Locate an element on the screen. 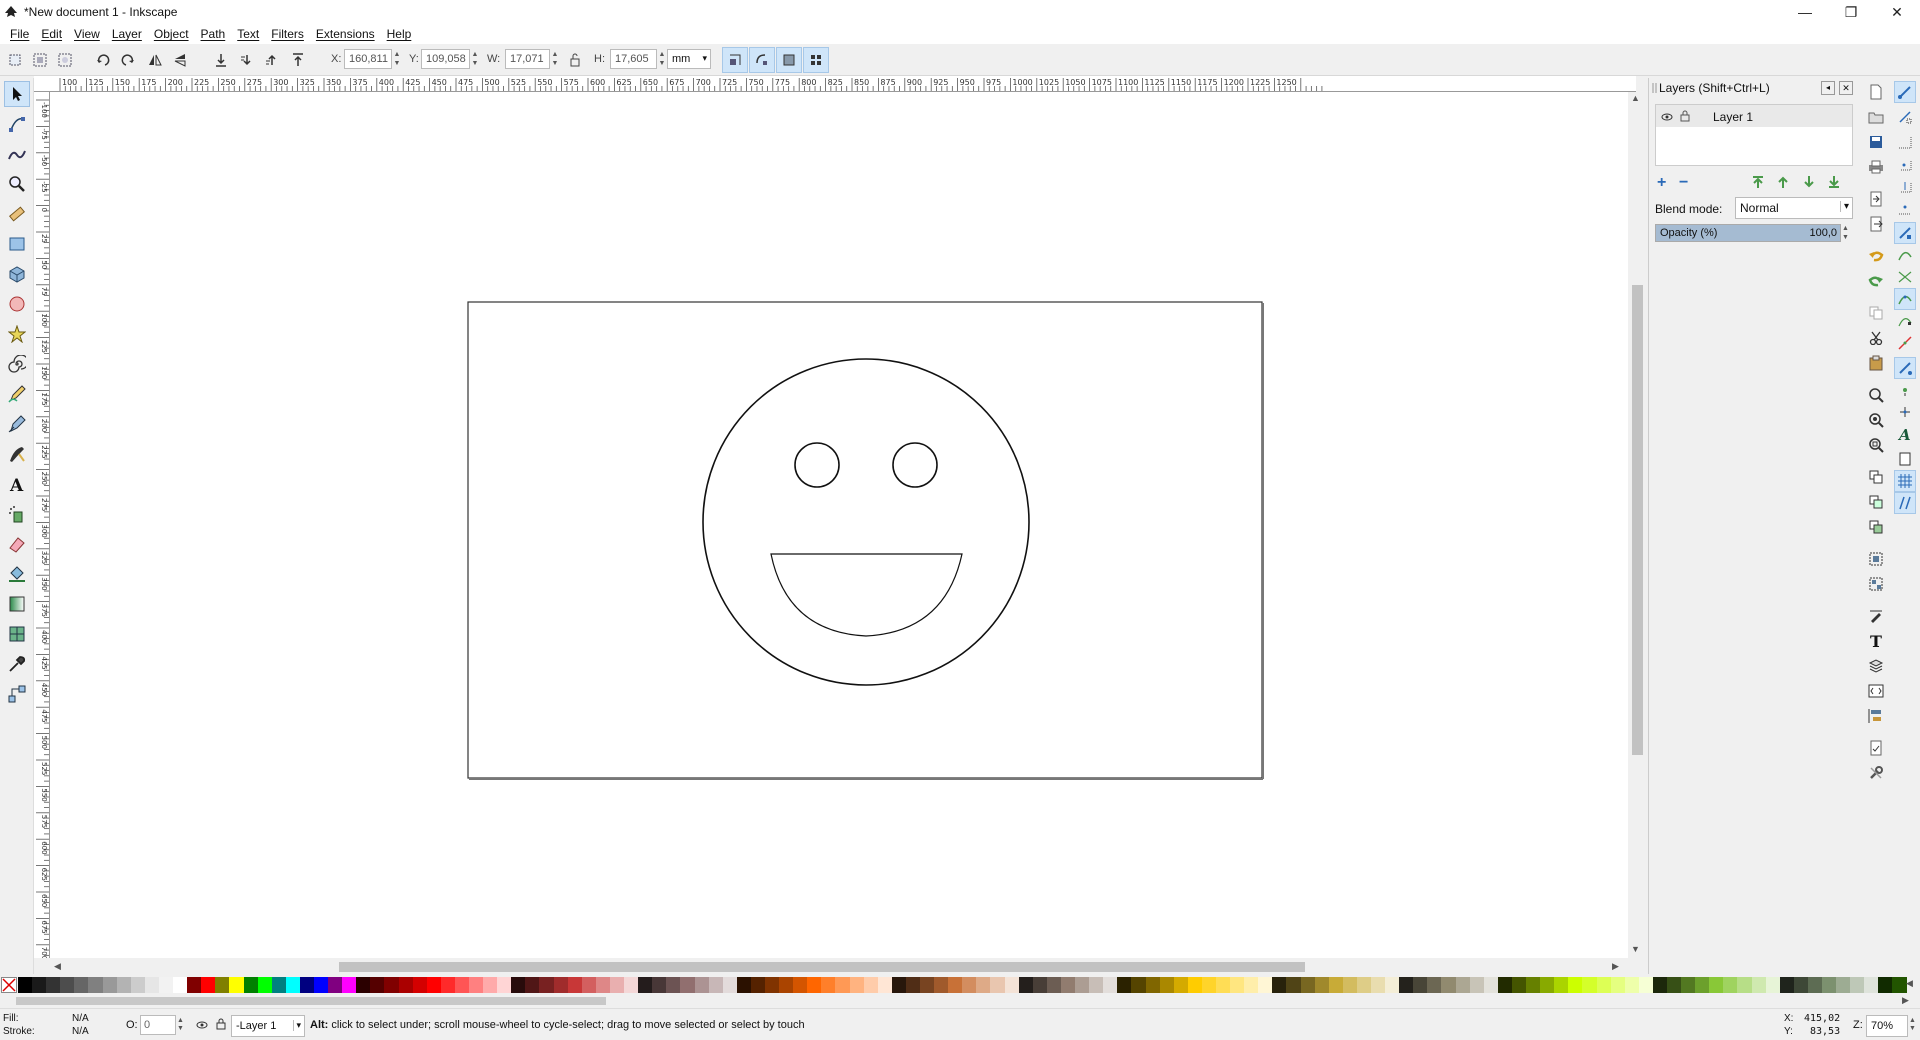 This screenshot has width=1920, height=1040. maximize-button: ❐ is located at coordinates (1851, 12).